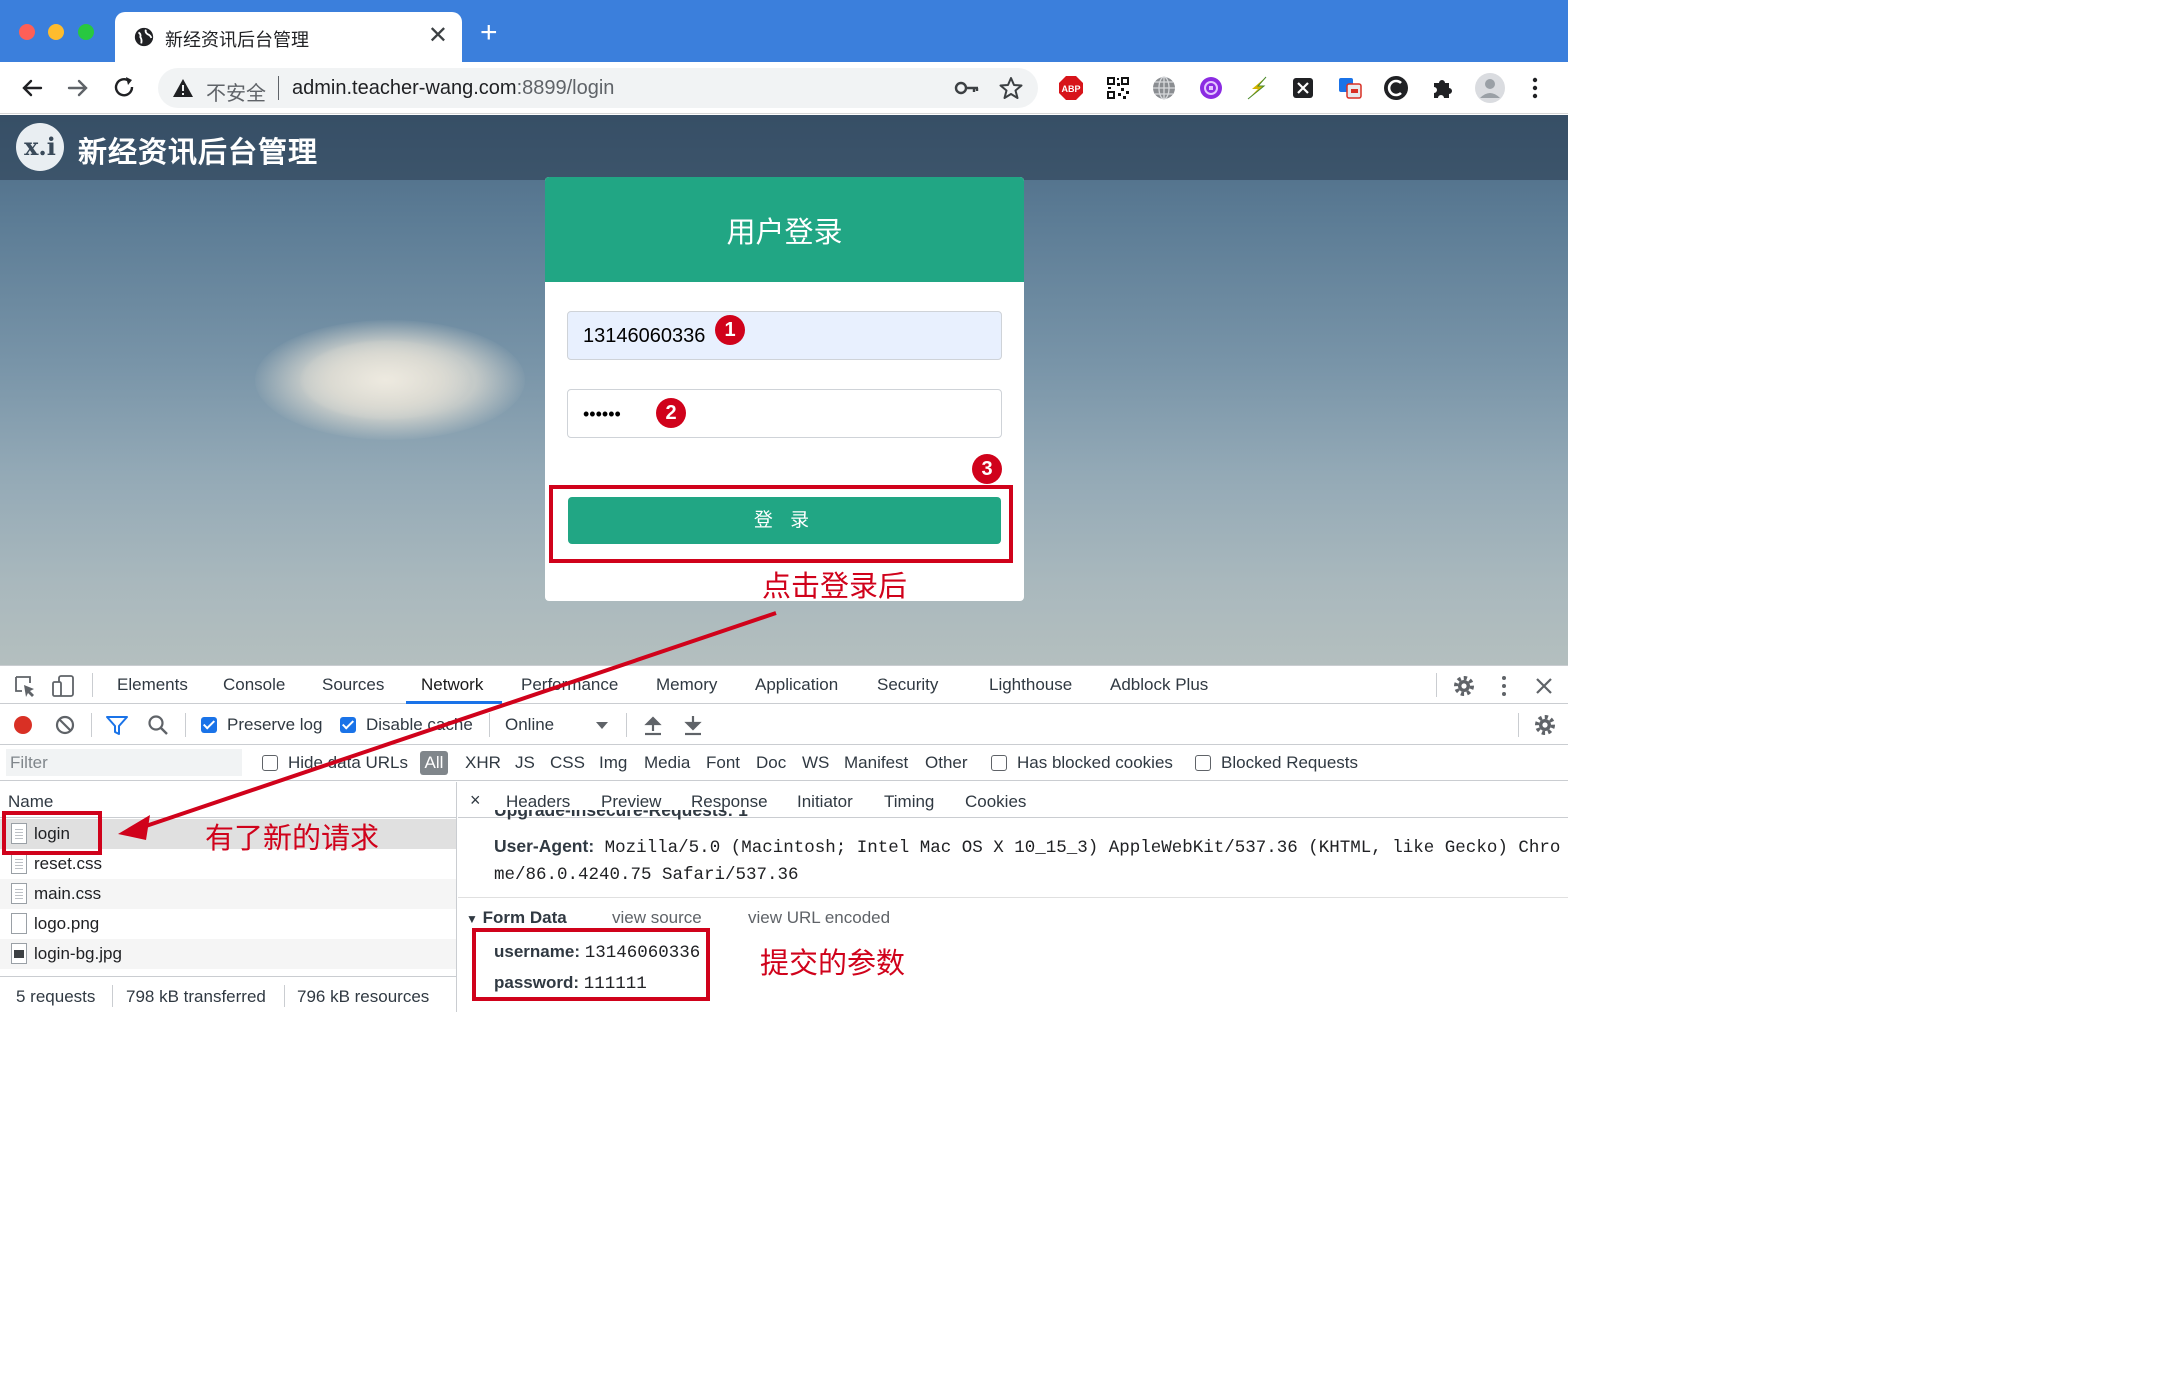 This screenshot has height=1392, width=2158. What do you see at coordinates (23, 725) in the screenshot?
I see `record-icon` at bounding box center [23, 725].